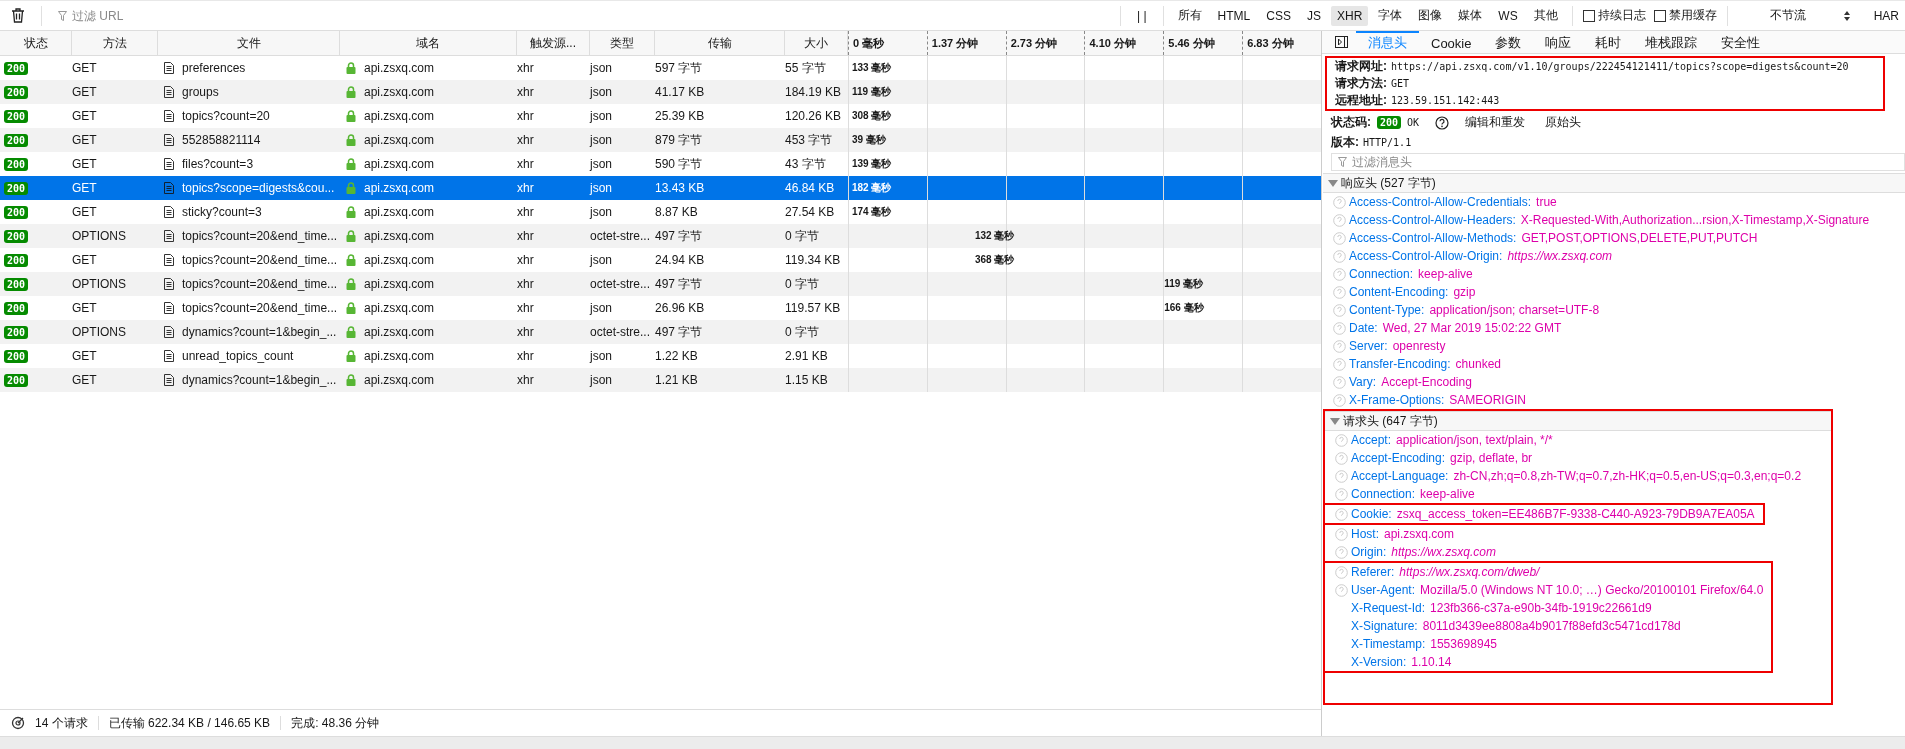 The width and height of the screenshot is (1905, 749). I want to click on header-value: X-Requested-With,Authorization...rsion,X-Timestamp,X-Signature, so click(1695, 220).